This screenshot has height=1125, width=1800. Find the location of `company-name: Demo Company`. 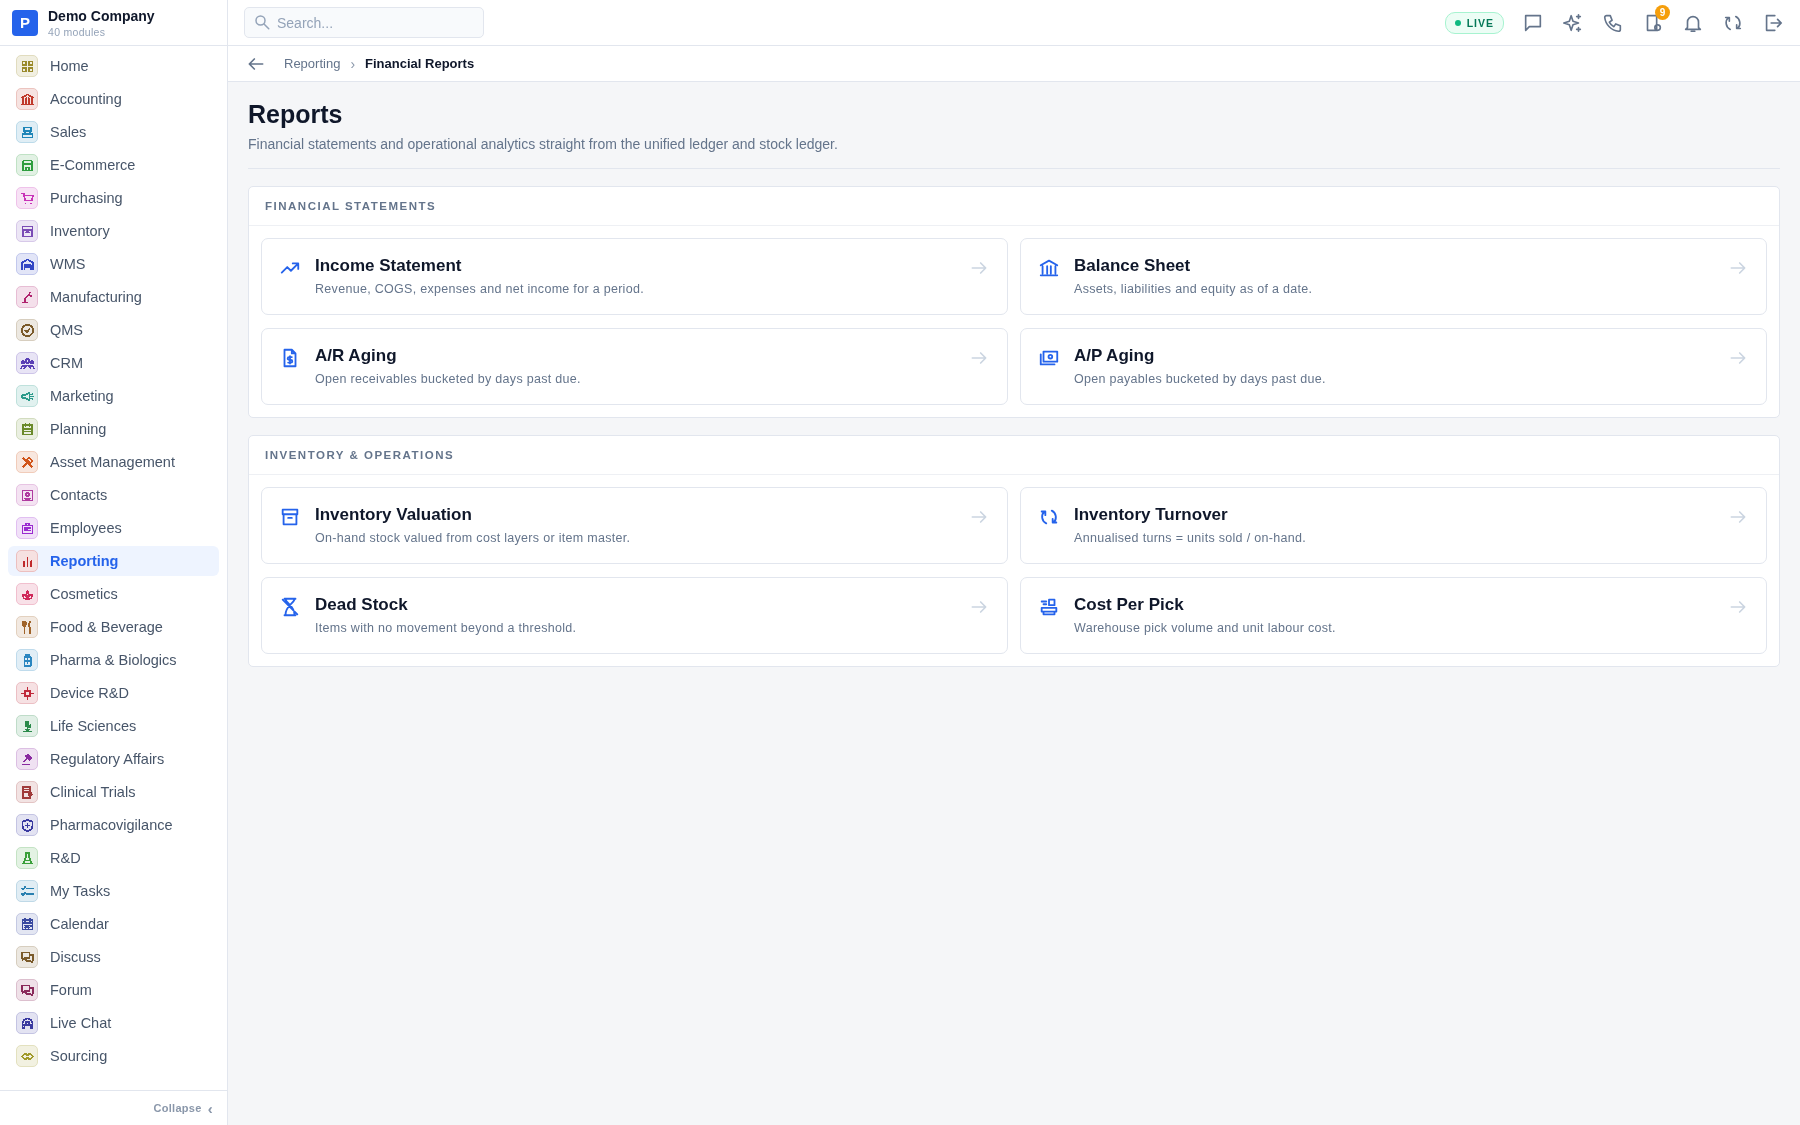

company-name: Demo Company is located at coordinates (101, 15).